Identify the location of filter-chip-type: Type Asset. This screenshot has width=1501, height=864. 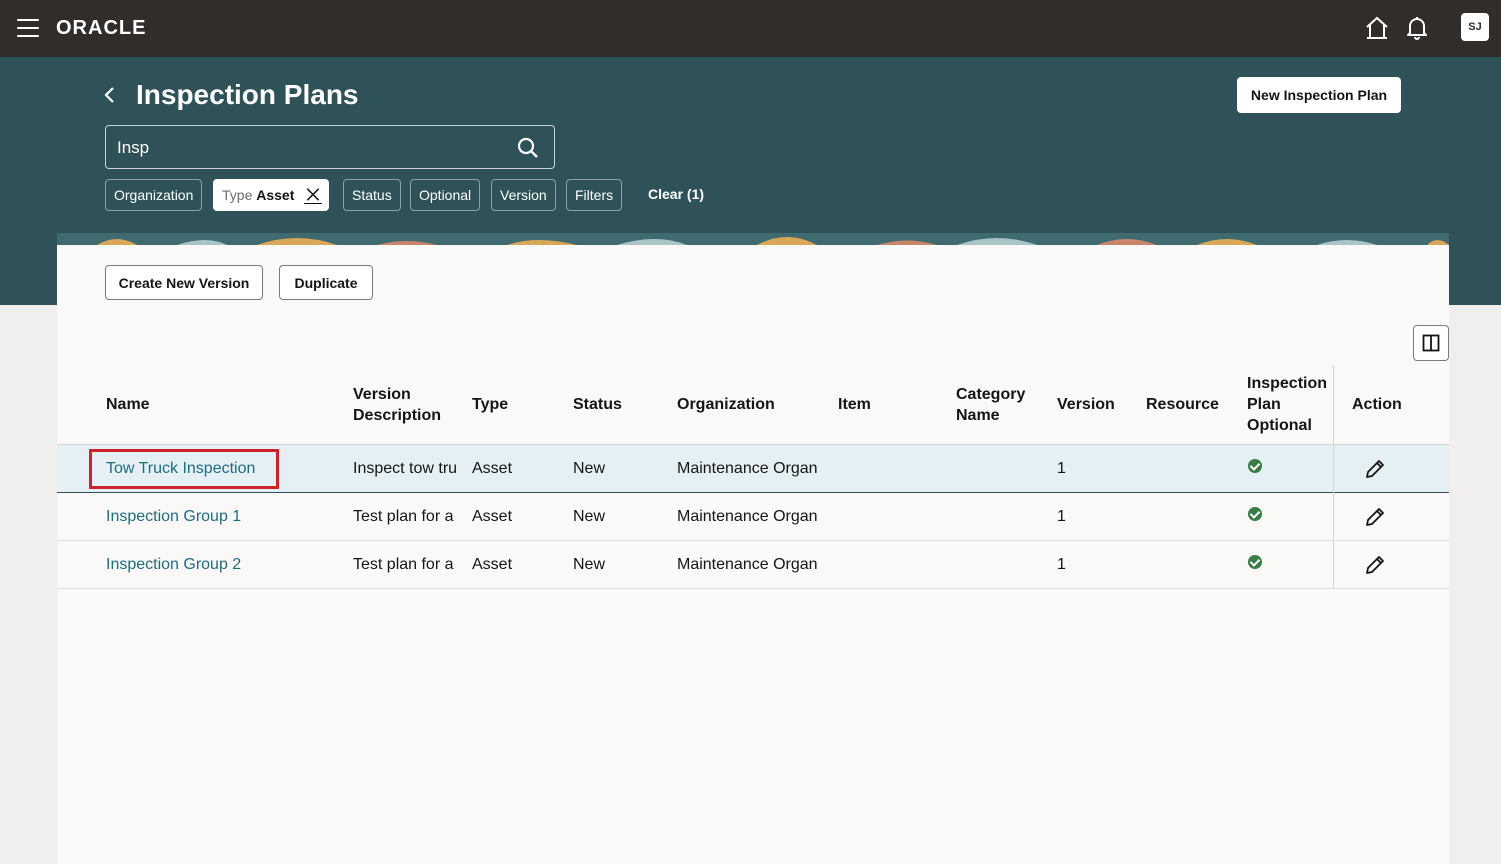
(271, 195).